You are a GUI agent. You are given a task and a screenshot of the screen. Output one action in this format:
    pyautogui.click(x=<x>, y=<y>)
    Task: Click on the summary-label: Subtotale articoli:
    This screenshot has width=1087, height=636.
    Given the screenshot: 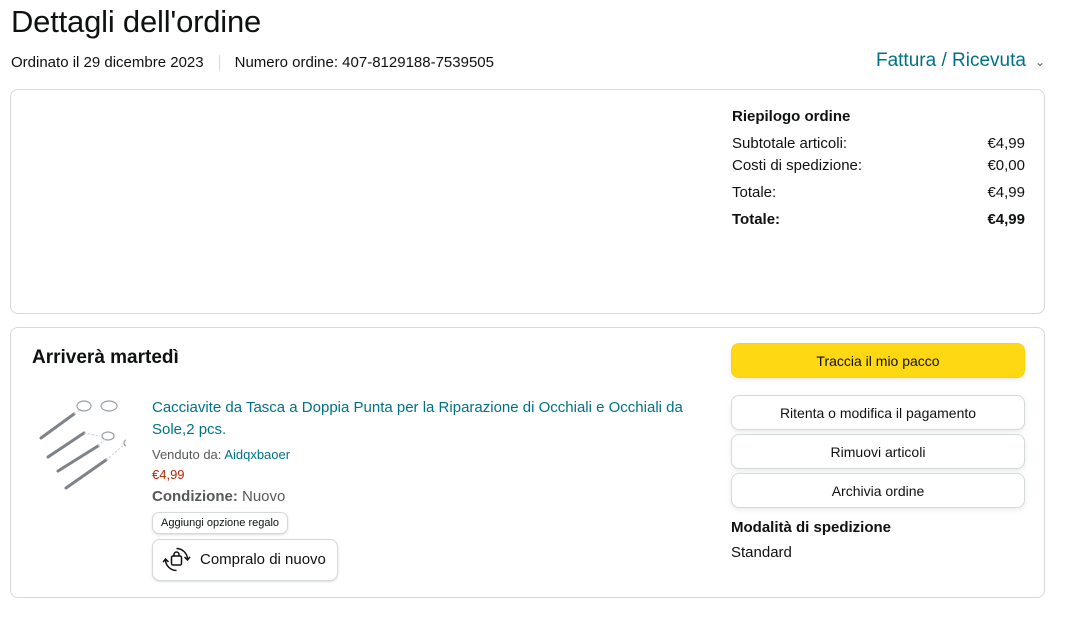 What is the action you would take?
    pyautogui.click(x=790, y=143)
    